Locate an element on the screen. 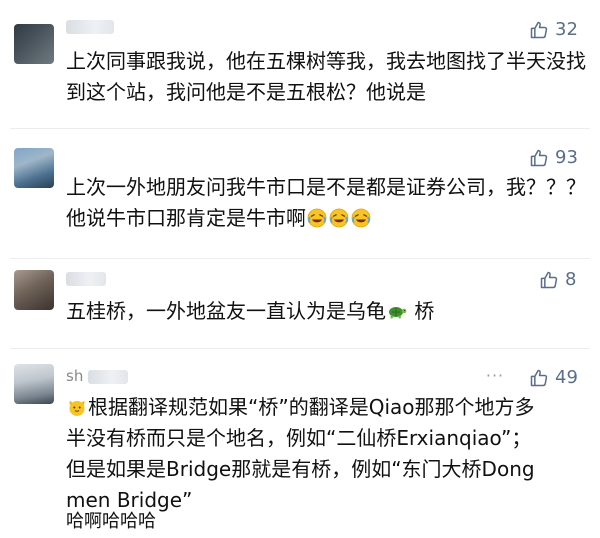  comment-text: 五桂桥，一外地盆友一直认为是乌龟 桥 is located at coordinates (328, 311).